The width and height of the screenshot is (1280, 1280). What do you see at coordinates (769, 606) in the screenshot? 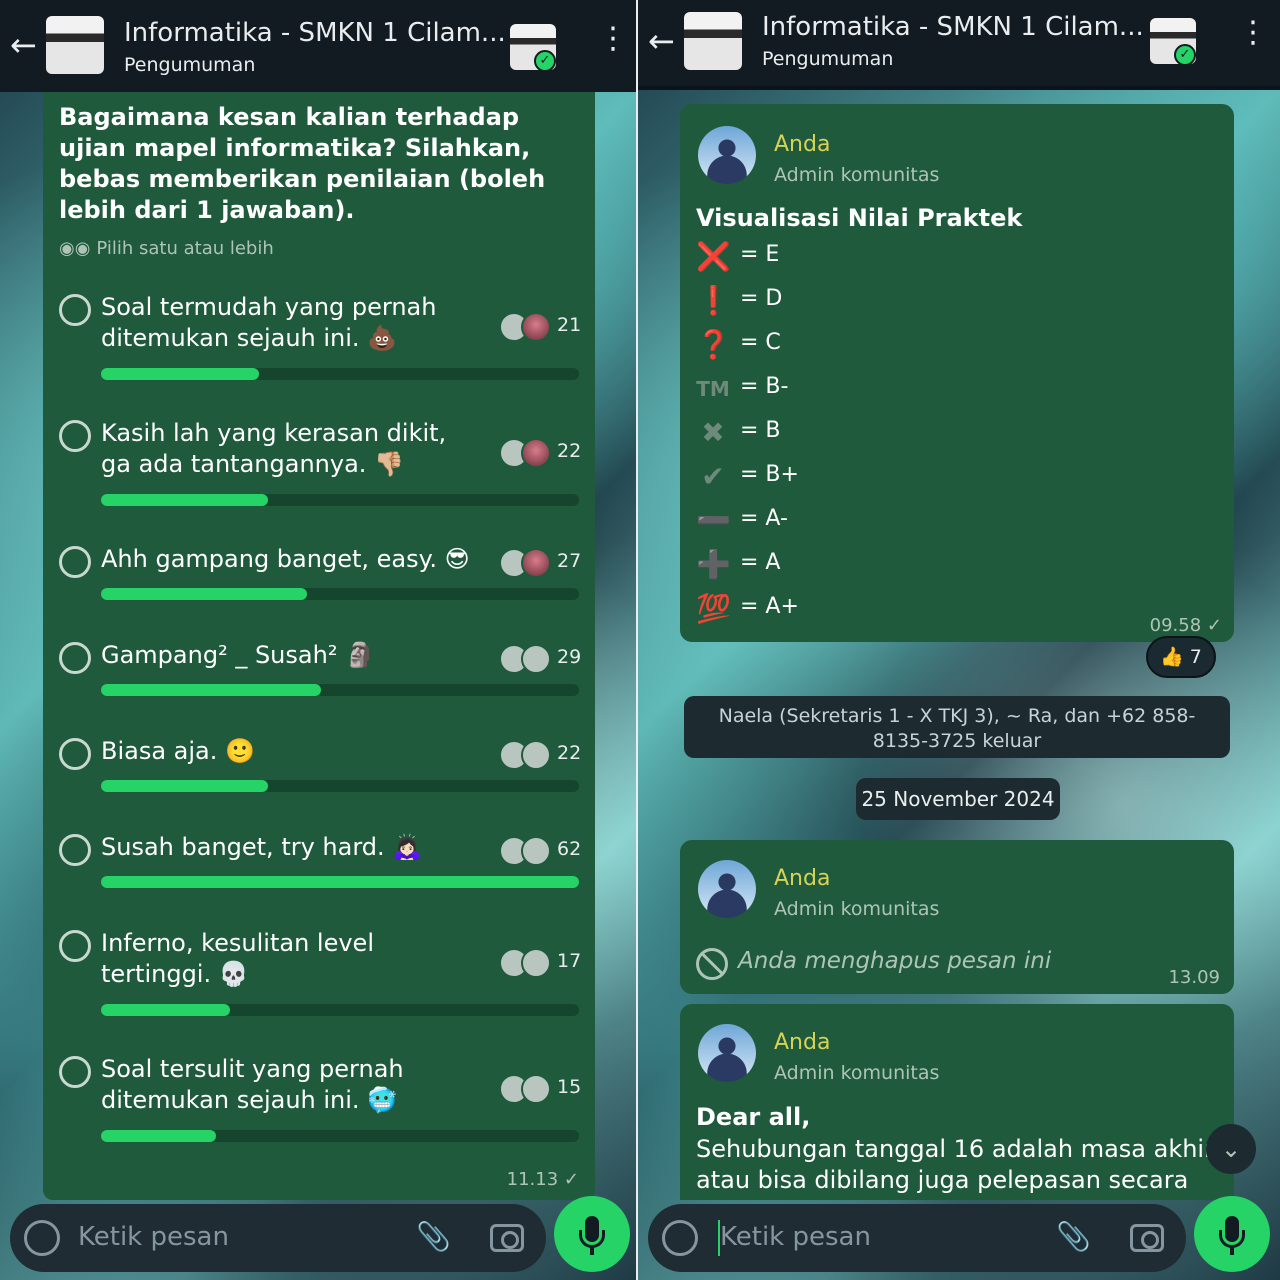
I see `grade-label: = A+` at bounding box center [769, 606].